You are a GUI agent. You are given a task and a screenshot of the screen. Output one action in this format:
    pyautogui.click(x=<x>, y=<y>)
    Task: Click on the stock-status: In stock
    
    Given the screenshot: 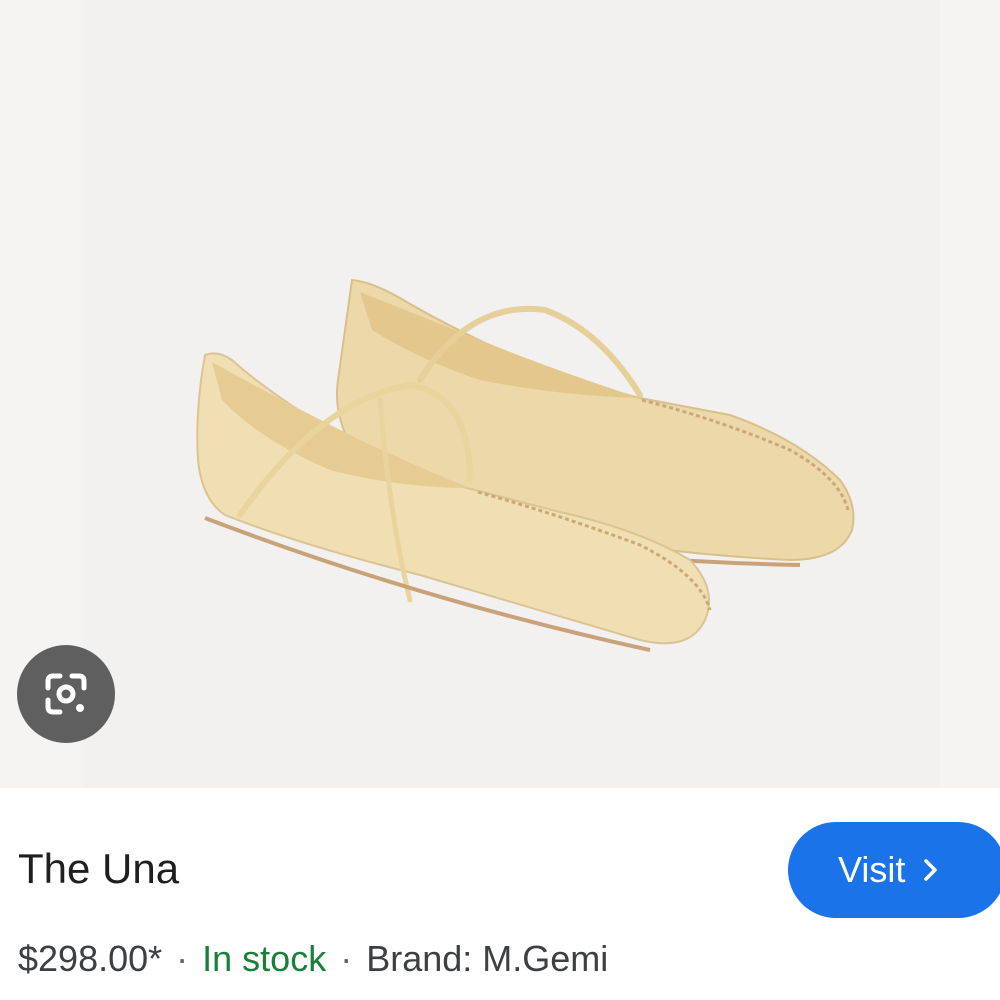 What is the action you would take?
    pyautogui.click(x=264, y=958)
    